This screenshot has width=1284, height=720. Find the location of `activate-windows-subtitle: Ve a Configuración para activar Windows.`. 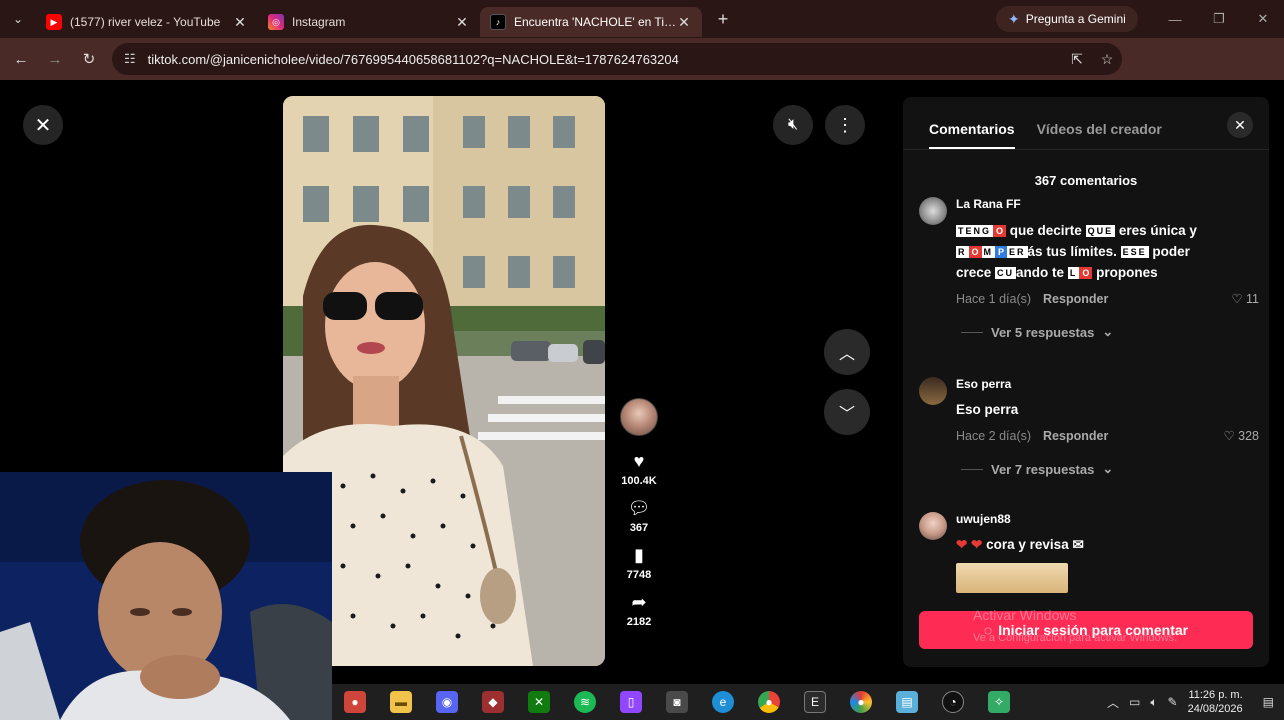

activate-windows-subtitle: Ve a Configuración para activar Windows. is located at coordinates (1075, 638).